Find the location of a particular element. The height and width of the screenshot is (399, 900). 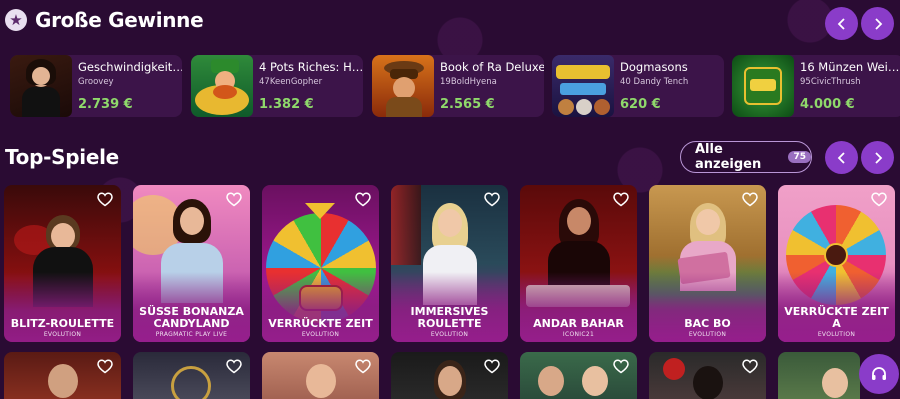

game-title: VERRÜCKTE ZEIT is located at coordinates (320, 323).